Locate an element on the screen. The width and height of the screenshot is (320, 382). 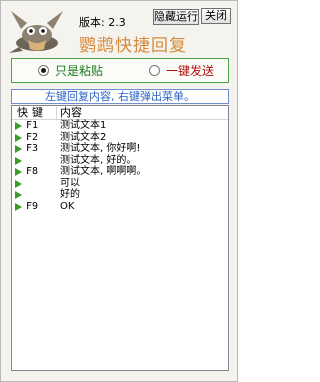
paste-only-label: 只是粘贴 is located at coordinates (79, 71).